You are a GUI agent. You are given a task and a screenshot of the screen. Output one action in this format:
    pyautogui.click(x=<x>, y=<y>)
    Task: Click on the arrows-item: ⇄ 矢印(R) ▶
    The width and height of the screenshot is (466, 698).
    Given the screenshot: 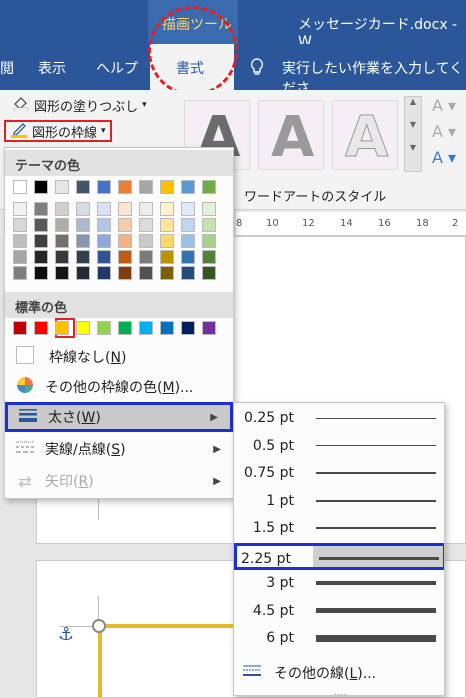 What is the action you would take?
    pyautogui.click(x=119, y=481)
    